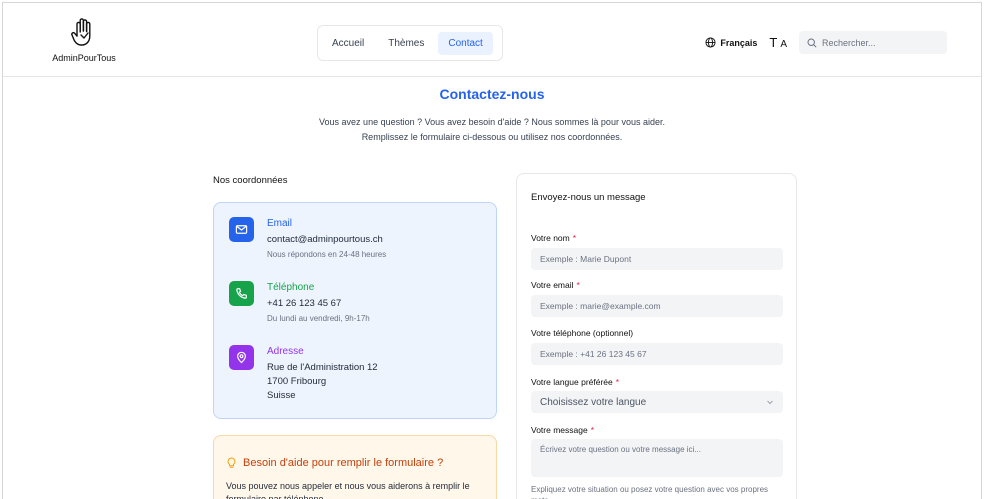 This screenshot has width=984, height=499. I want to click on logo: AdminPourTous, so click(84, 39).